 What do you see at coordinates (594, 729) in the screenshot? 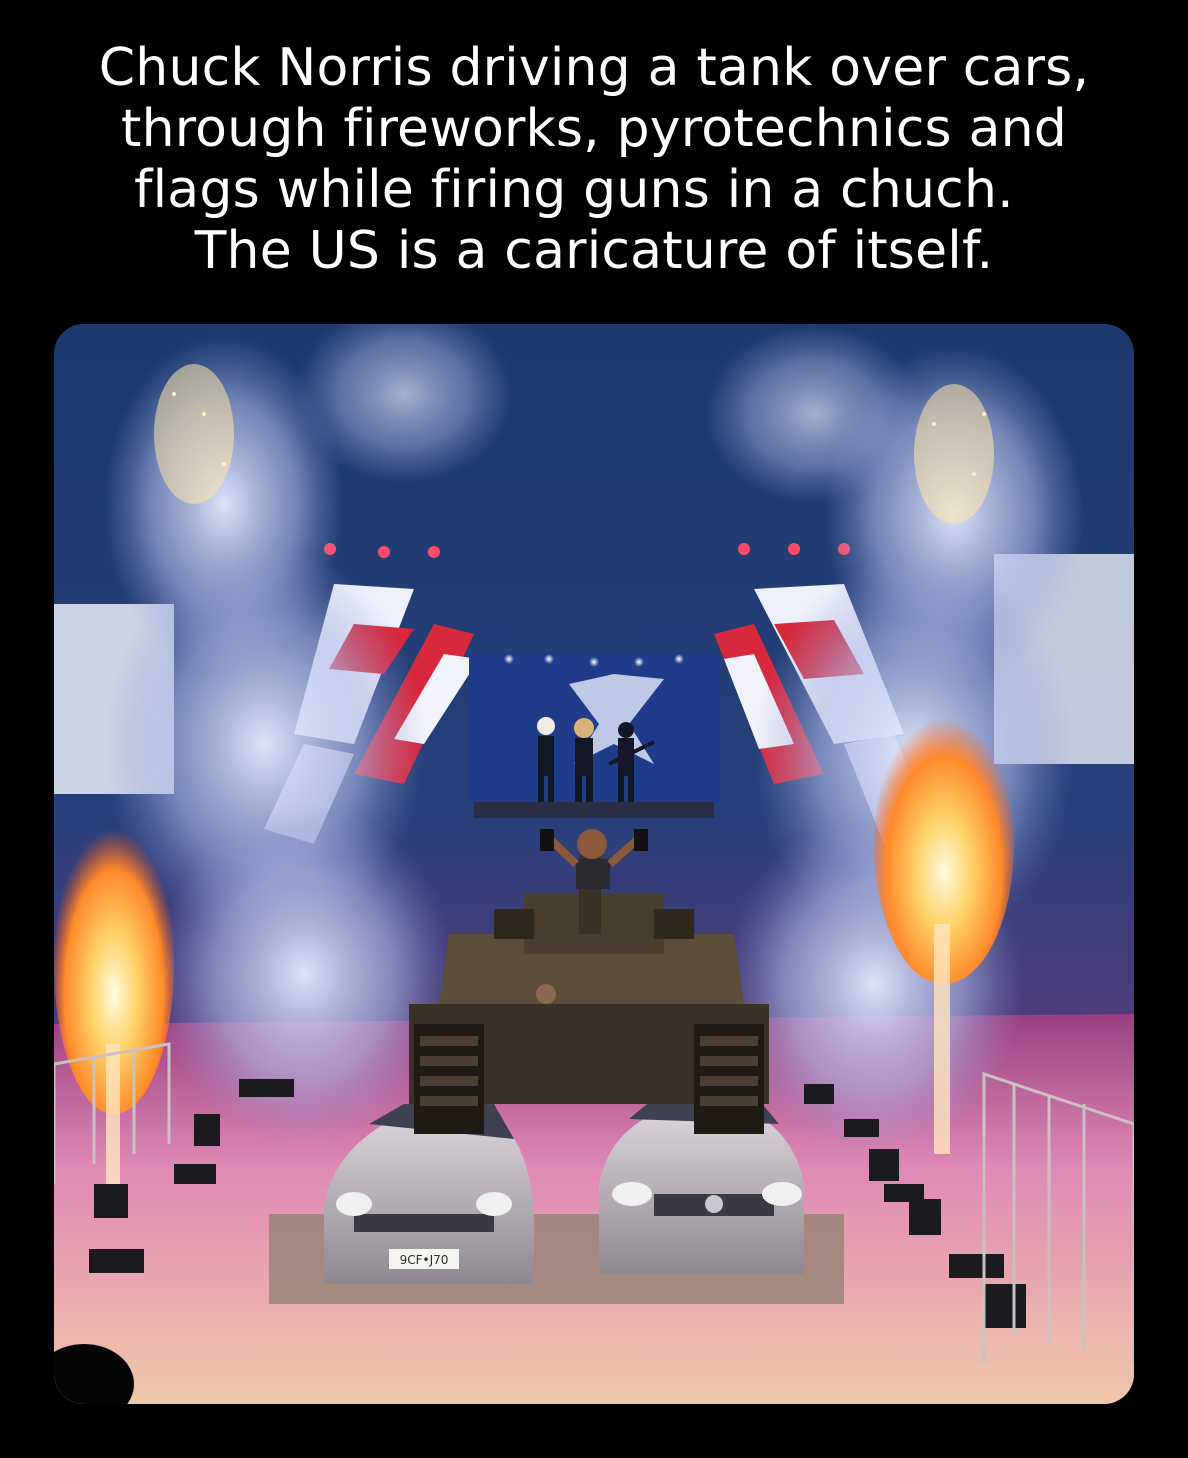
I see `center-stage-screen` at bounding box center [594, 729].